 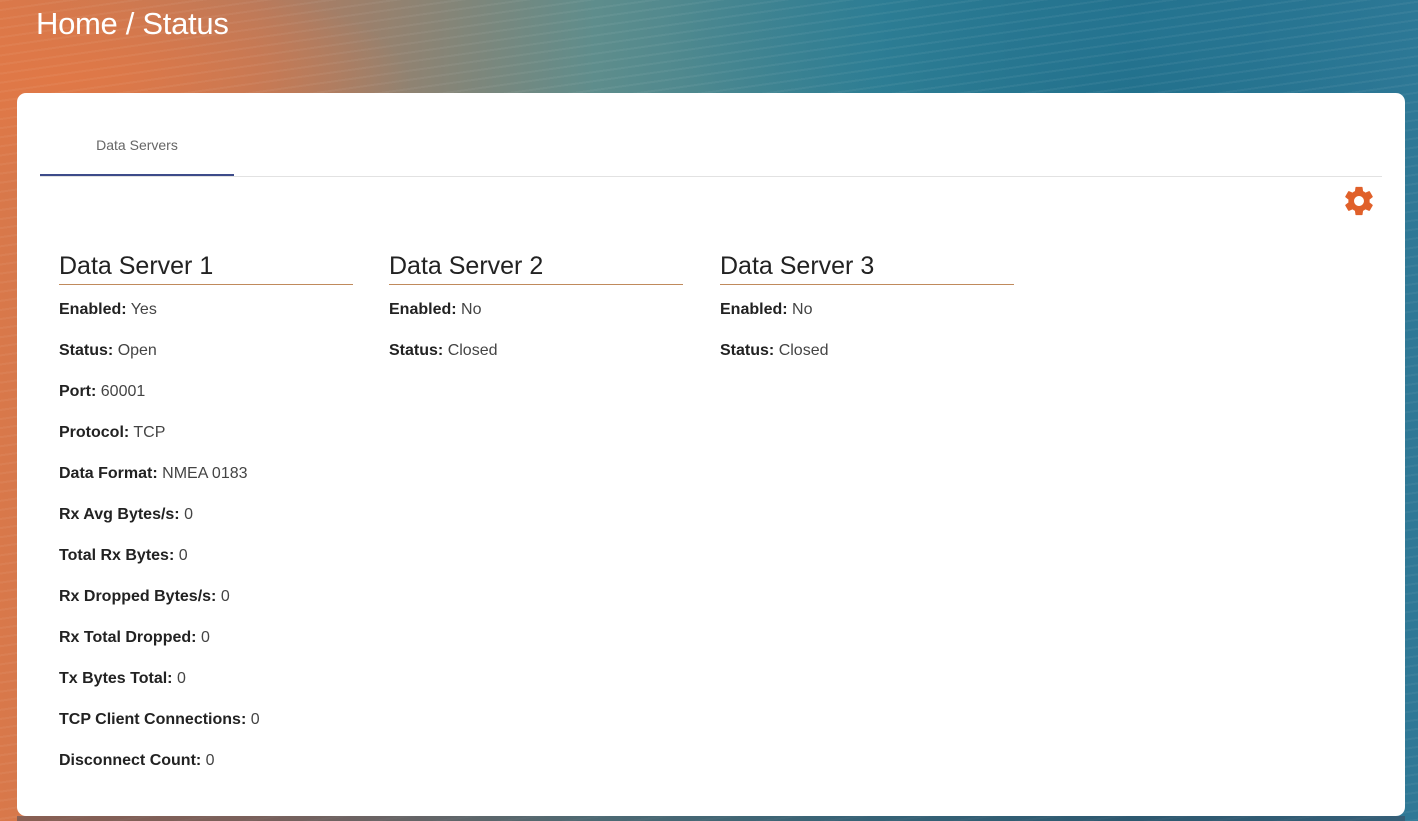 I want to click on bottom-shadow, so click(x=711, y=818).